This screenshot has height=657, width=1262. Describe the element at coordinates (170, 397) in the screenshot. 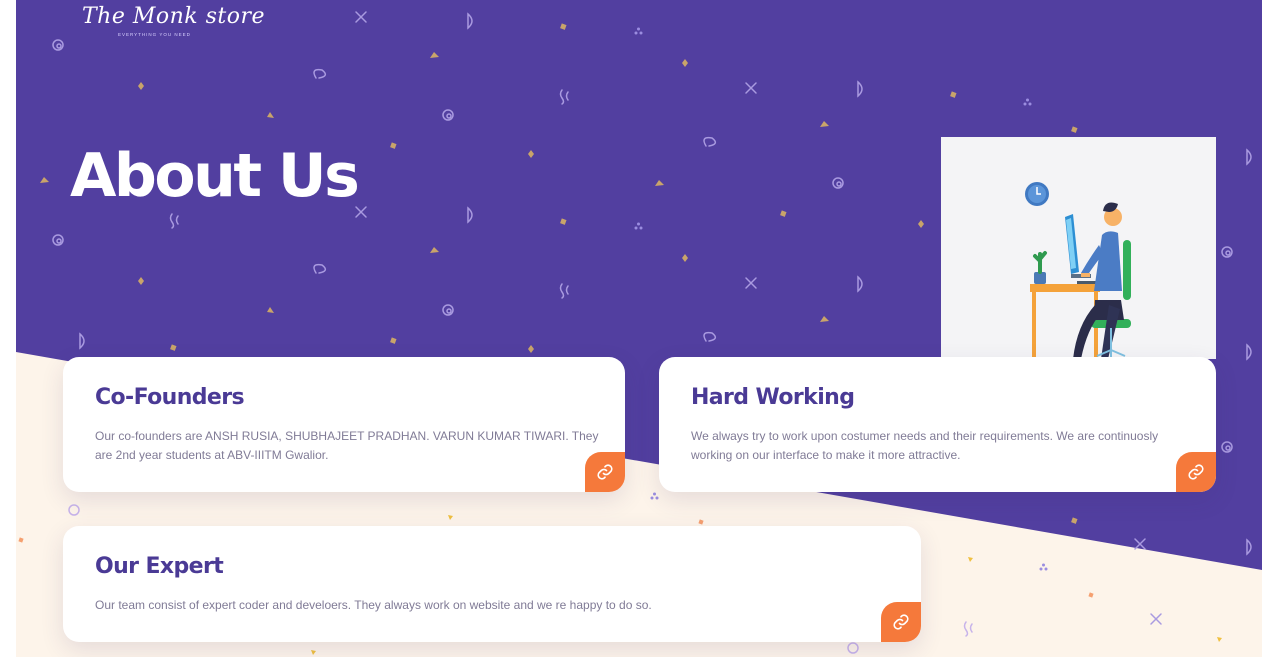

I see `card-title: Co-Founders` at that location.